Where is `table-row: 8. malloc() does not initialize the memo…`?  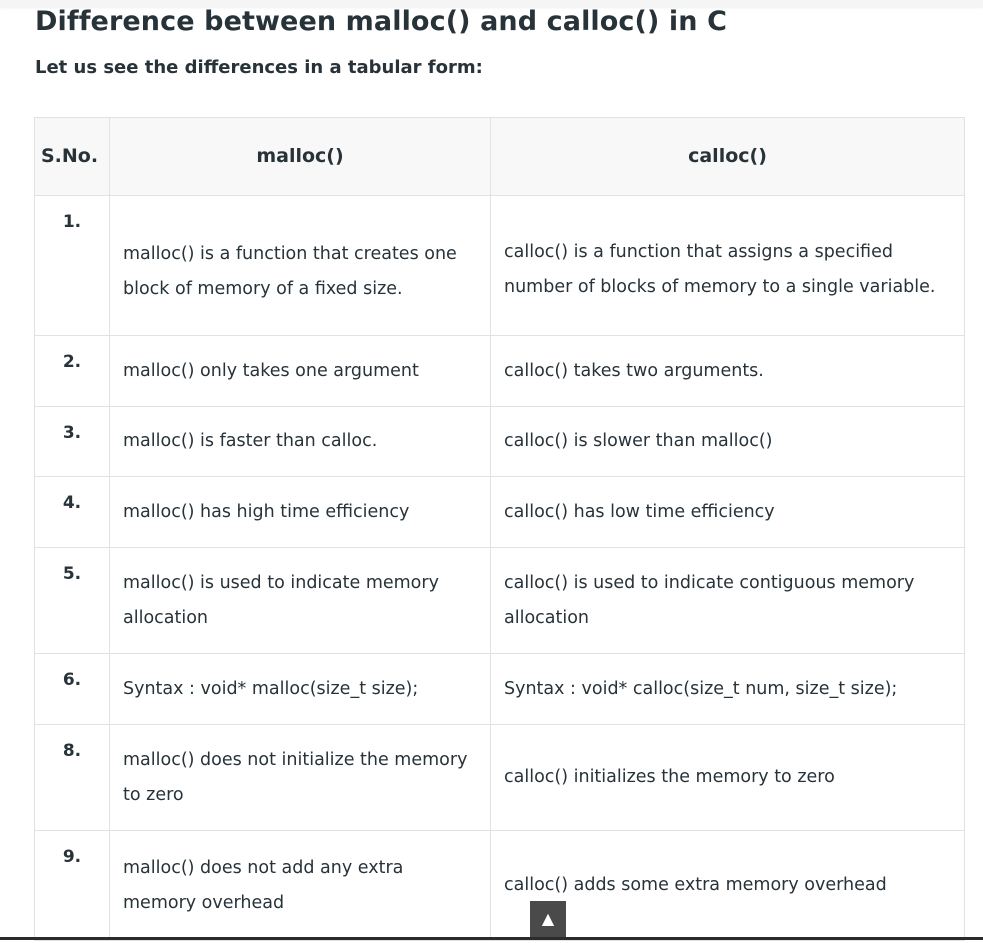 table-row: 8. malloc() does not initialize the memo… is located at coordinates (499, 777).